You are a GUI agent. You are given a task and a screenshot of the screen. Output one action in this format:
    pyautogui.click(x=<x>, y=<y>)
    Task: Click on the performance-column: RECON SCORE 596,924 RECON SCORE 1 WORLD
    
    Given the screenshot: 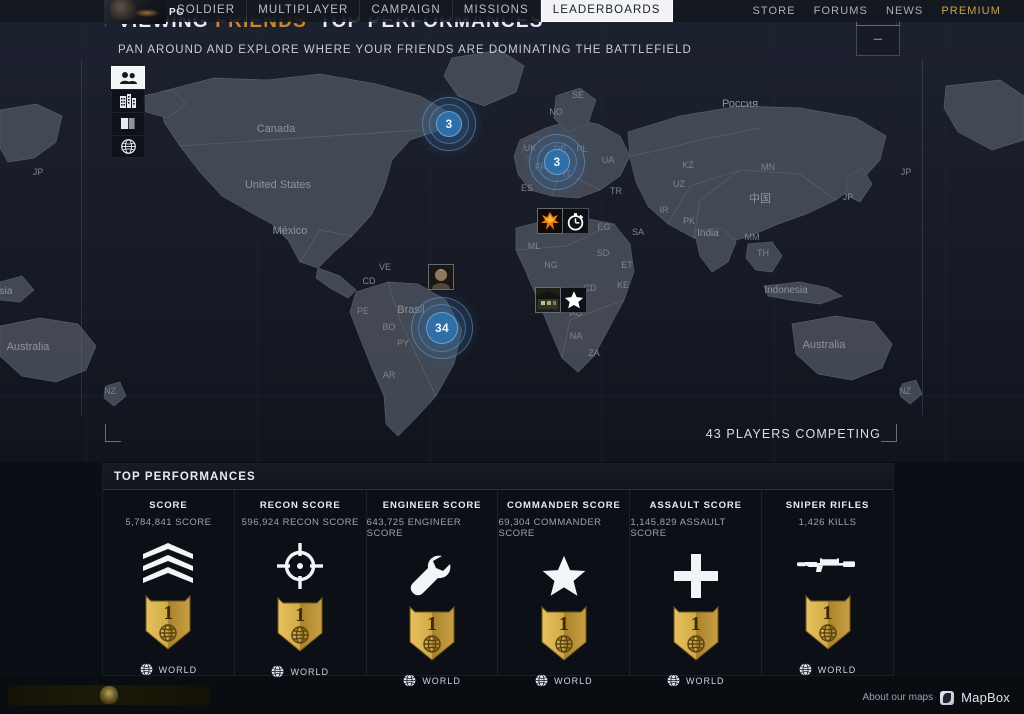 What is the action you would take?
    pyautogui.click(x=301, y=584)
    